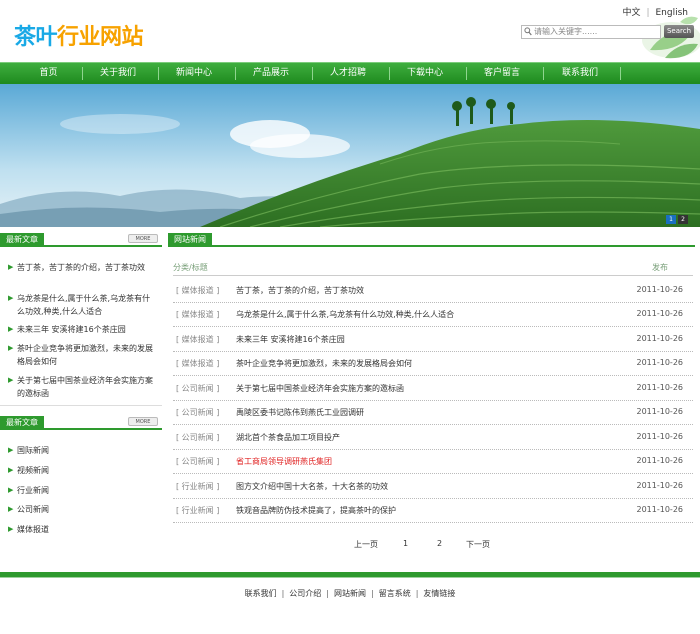 This screenshot has width=700, height=634. Describe the element at coordinates (300, 412) in the screenshot. I see `news-title: 禹陵区委书记陈伟到燕氏工业园调研` at that location.